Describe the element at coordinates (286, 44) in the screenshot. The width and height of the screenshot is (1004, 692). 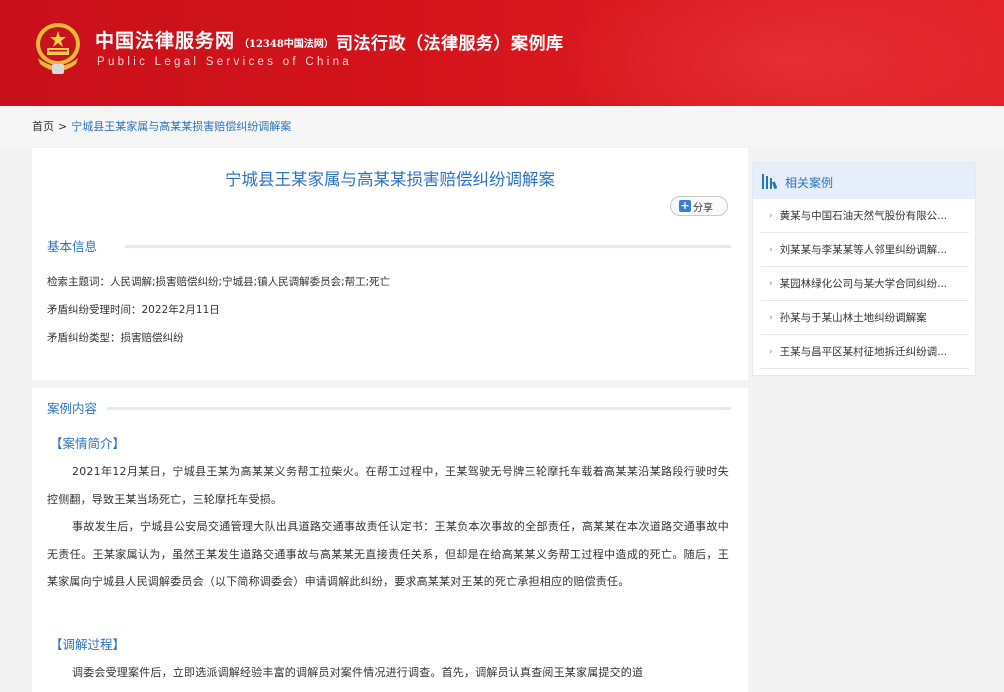
I see `site-name-sub: （12348中国法网）` at that location.